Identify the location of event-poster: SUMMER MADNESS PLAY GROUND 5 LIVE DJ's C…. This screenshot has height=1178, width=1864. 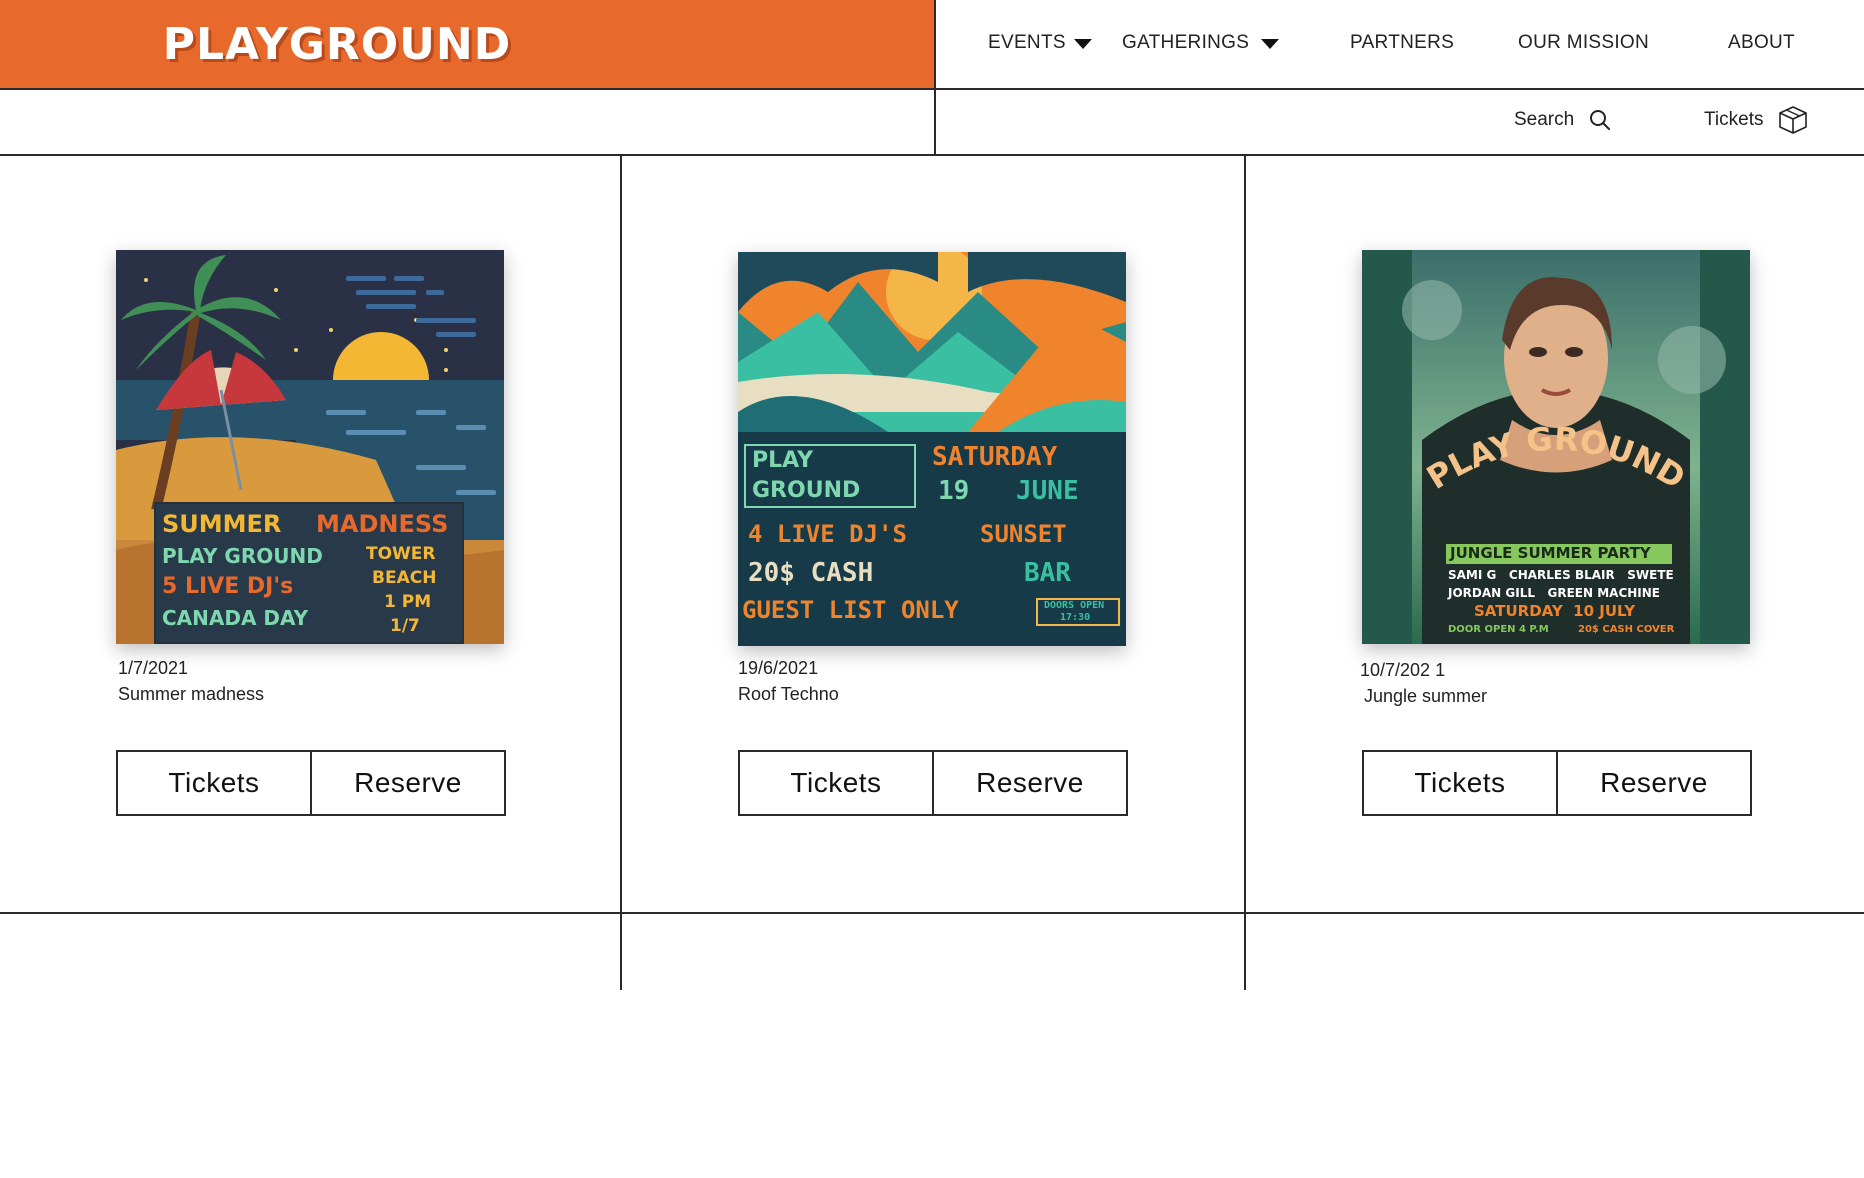
(310, 447).